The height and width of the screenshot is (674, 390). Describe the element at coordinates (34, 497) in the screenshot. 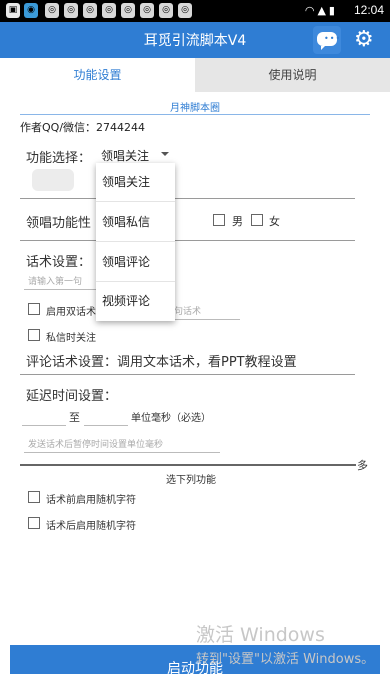

I see `random-before-checkbox` at that location.